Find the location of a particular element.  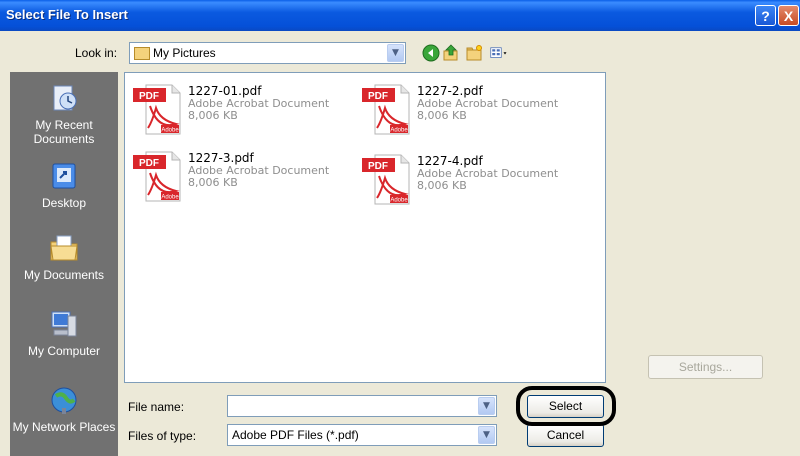

file-name: 1227-3.pdf is located at coordinates (221, 158).